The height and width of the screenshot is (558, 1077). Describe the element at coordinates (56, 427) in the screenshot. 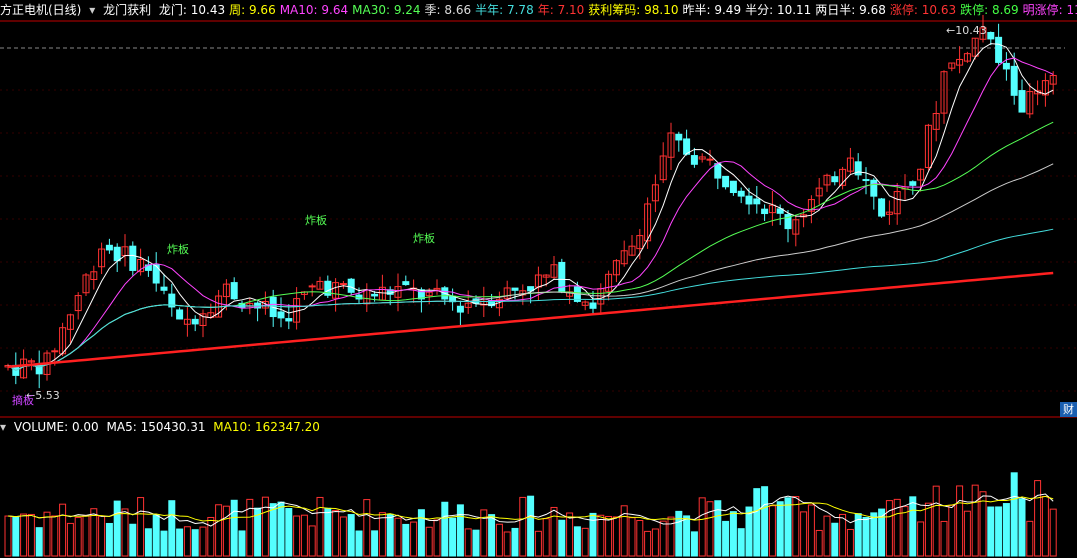

I see `volume-label: VOLUME: 0.00` at that location.